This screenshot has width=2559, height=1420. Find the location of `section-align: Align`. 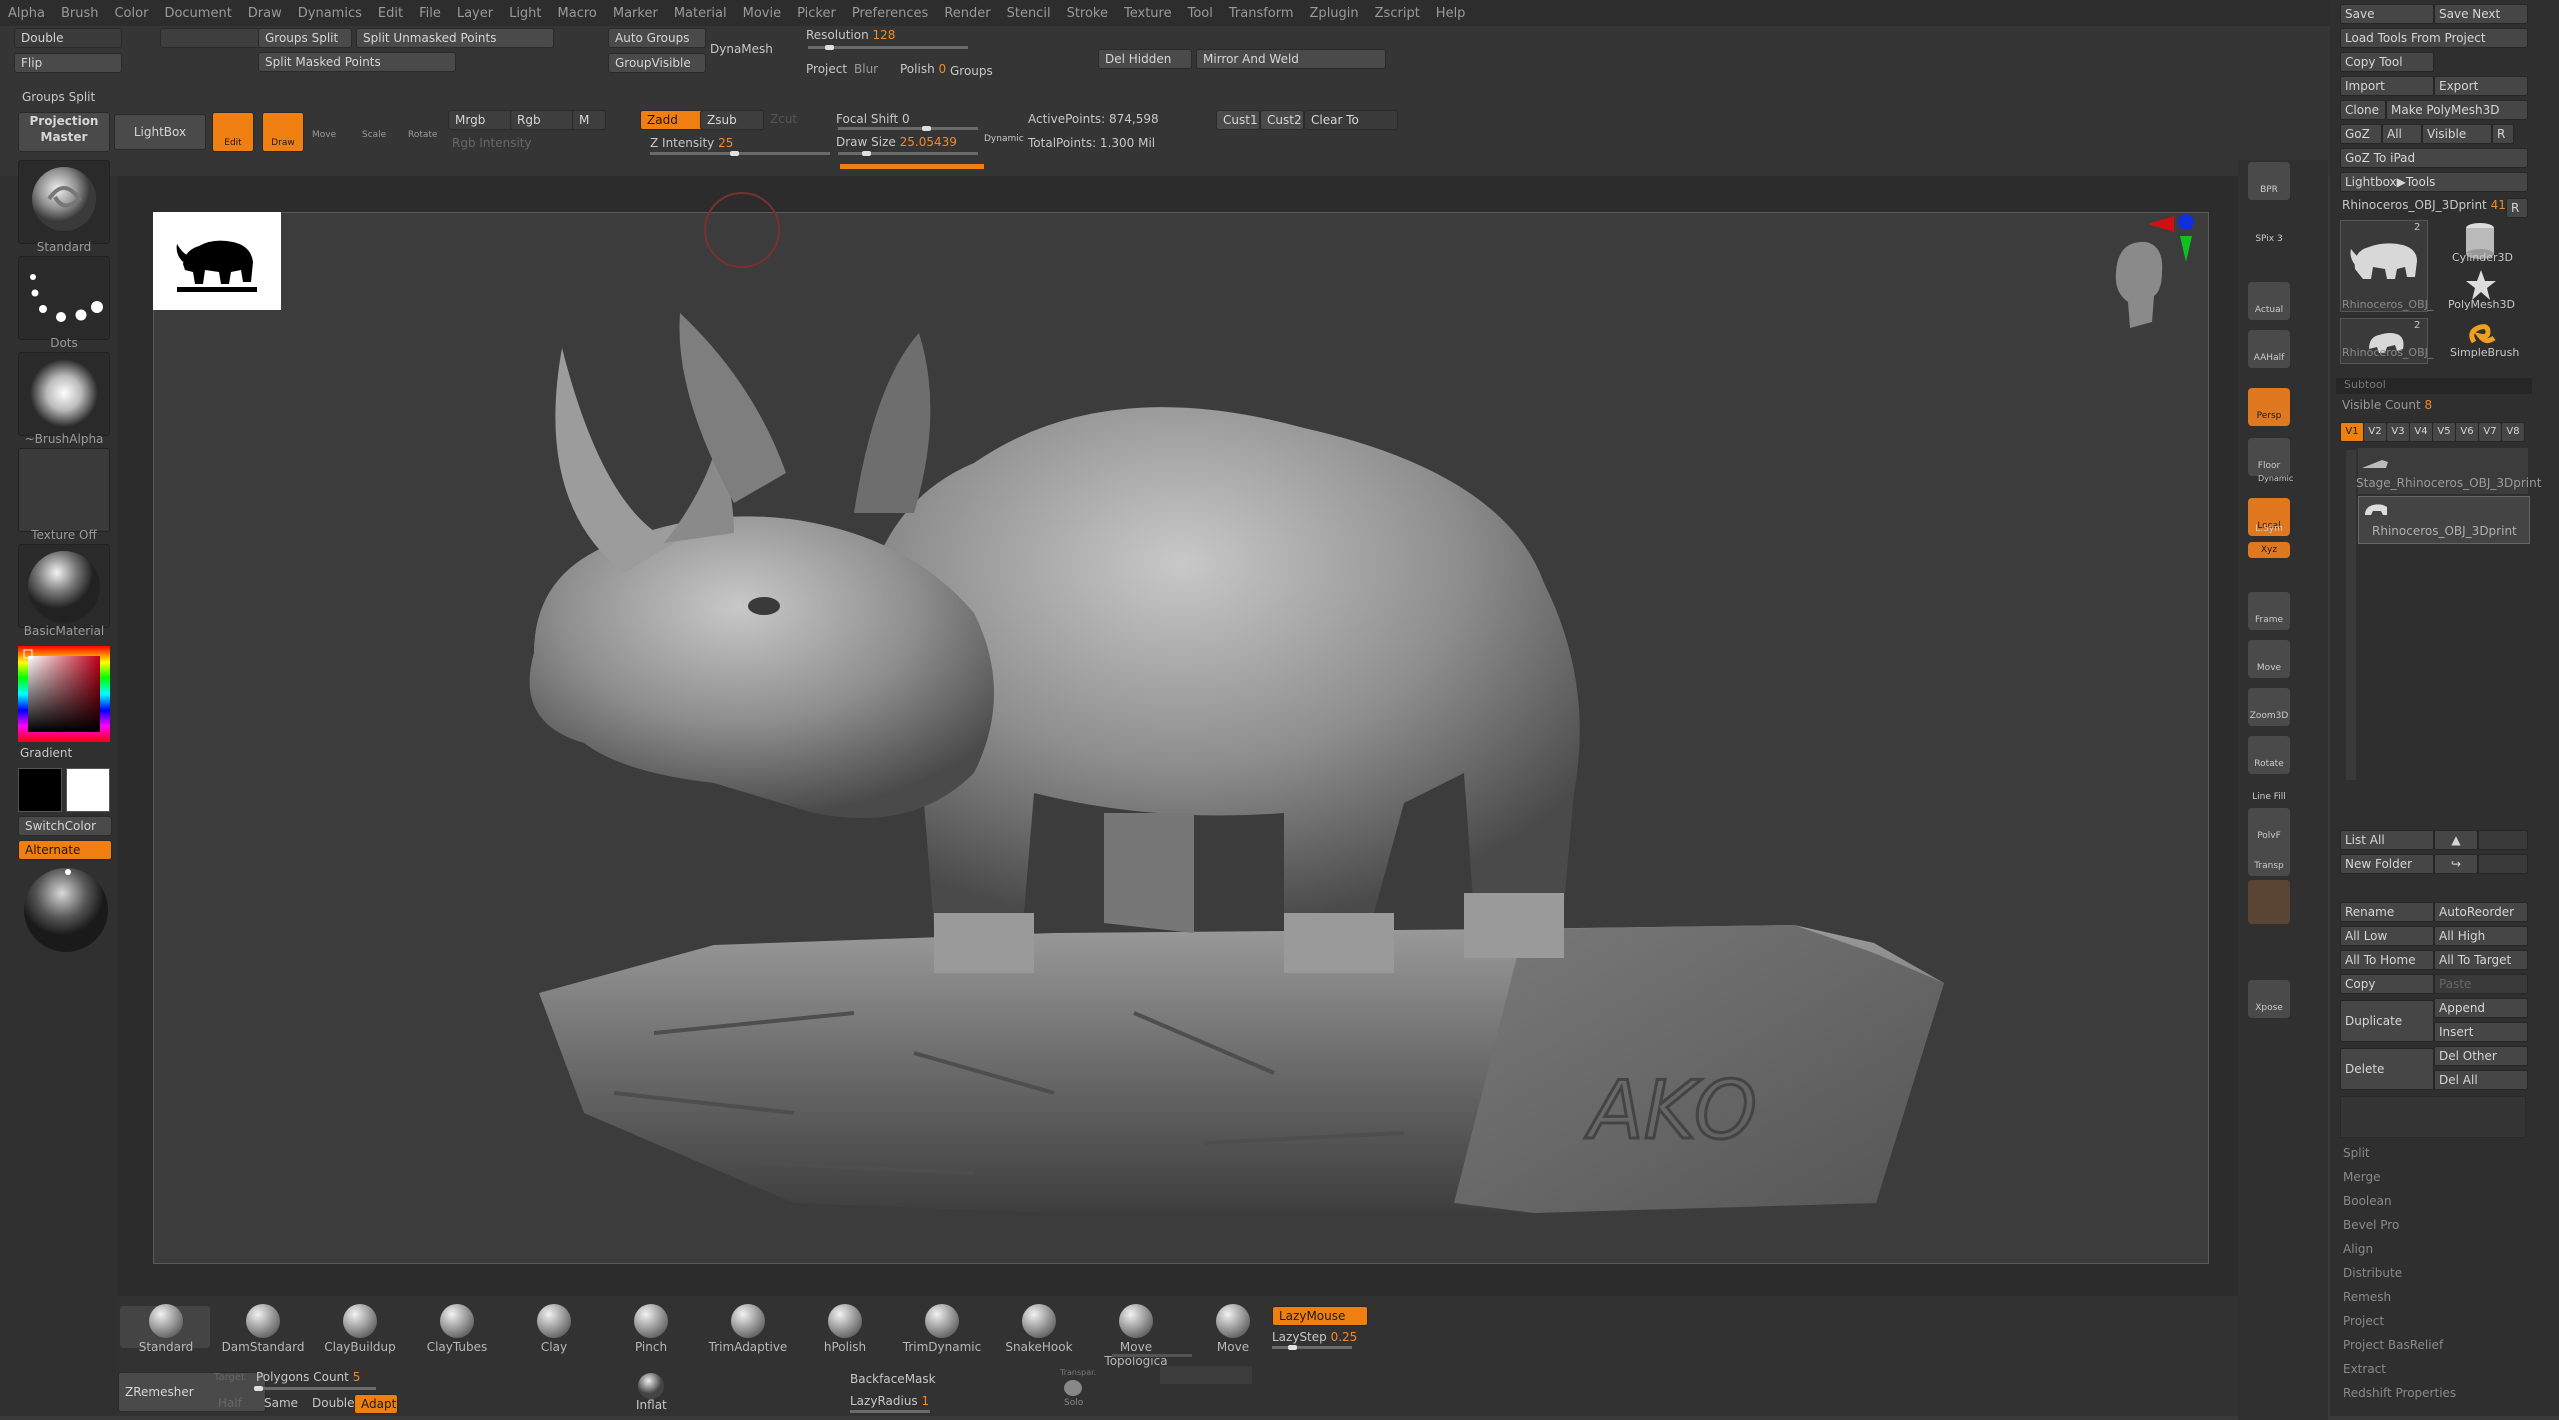

section-align: Align is located at coordinates (2358, 1249).